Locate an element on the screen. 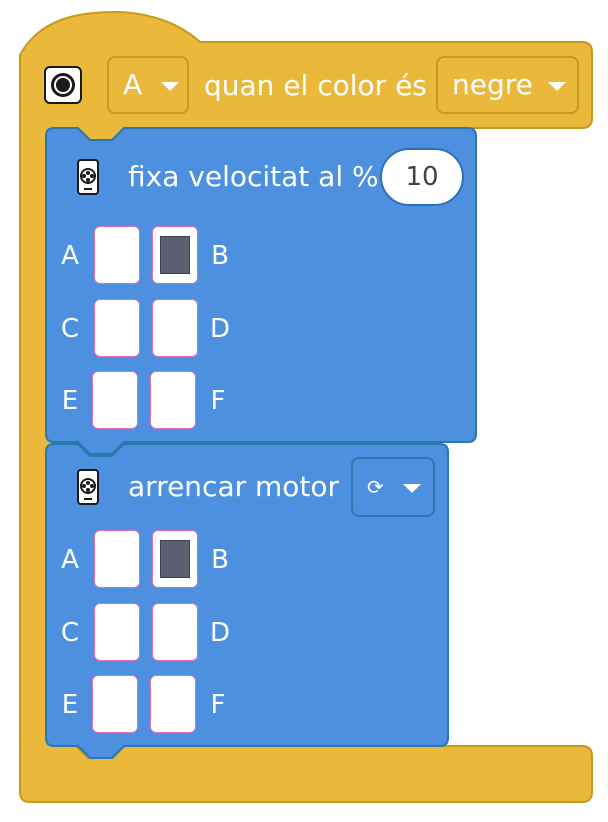  direction-dropdown: ⟳ is located at coordinates (393, 487).